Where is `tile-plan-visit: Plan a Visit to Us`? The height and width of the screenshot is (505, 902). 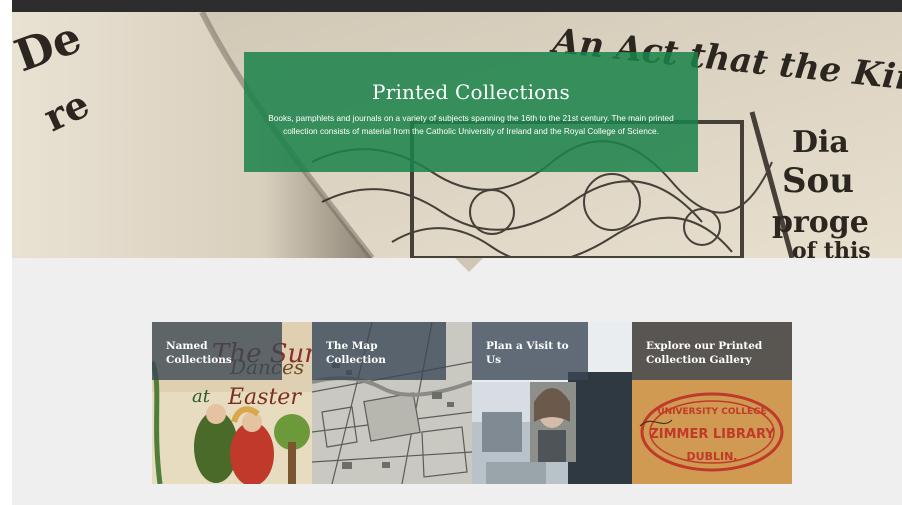
tile-plan-visit: Plan a Visit to Us is located at coordinates (552, 403).